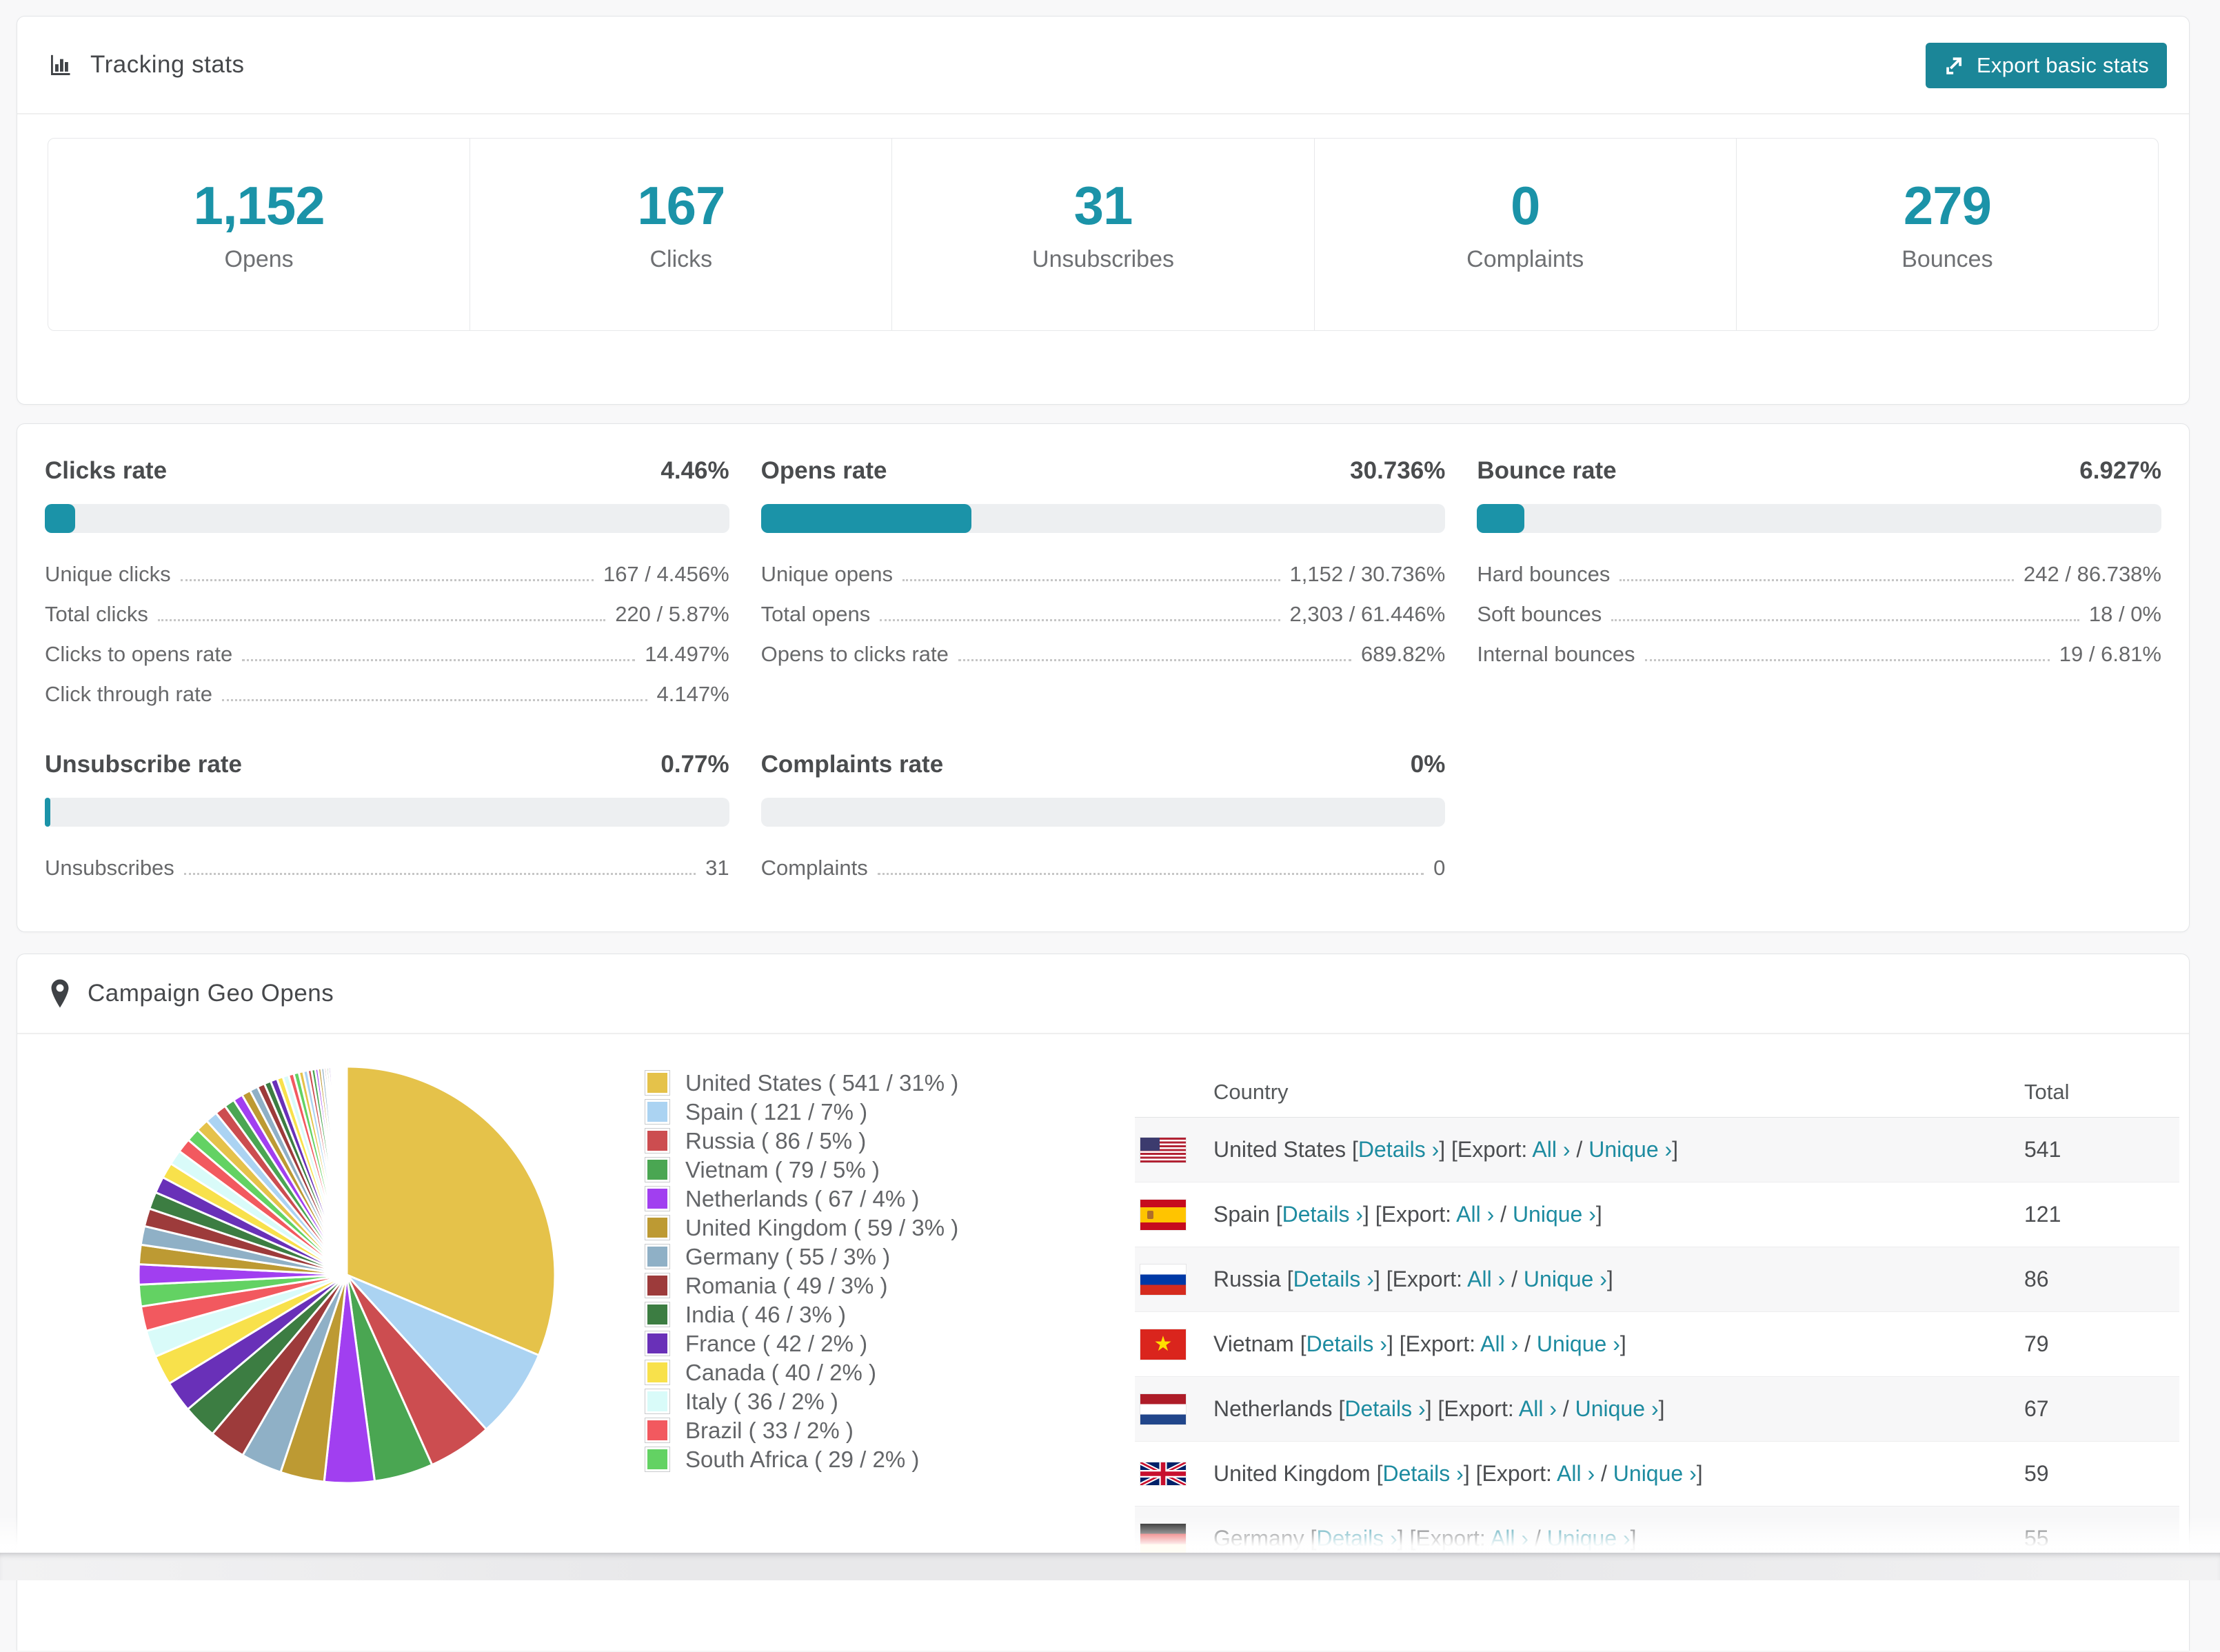 Image resolution: width=2220 pixels, height=1652 pixels. What do you see at coordinates (780, 1372) in the screenshot?
I see `legend-label: Canada ( 40 / 2% )` at bounding box center [780, 1372].